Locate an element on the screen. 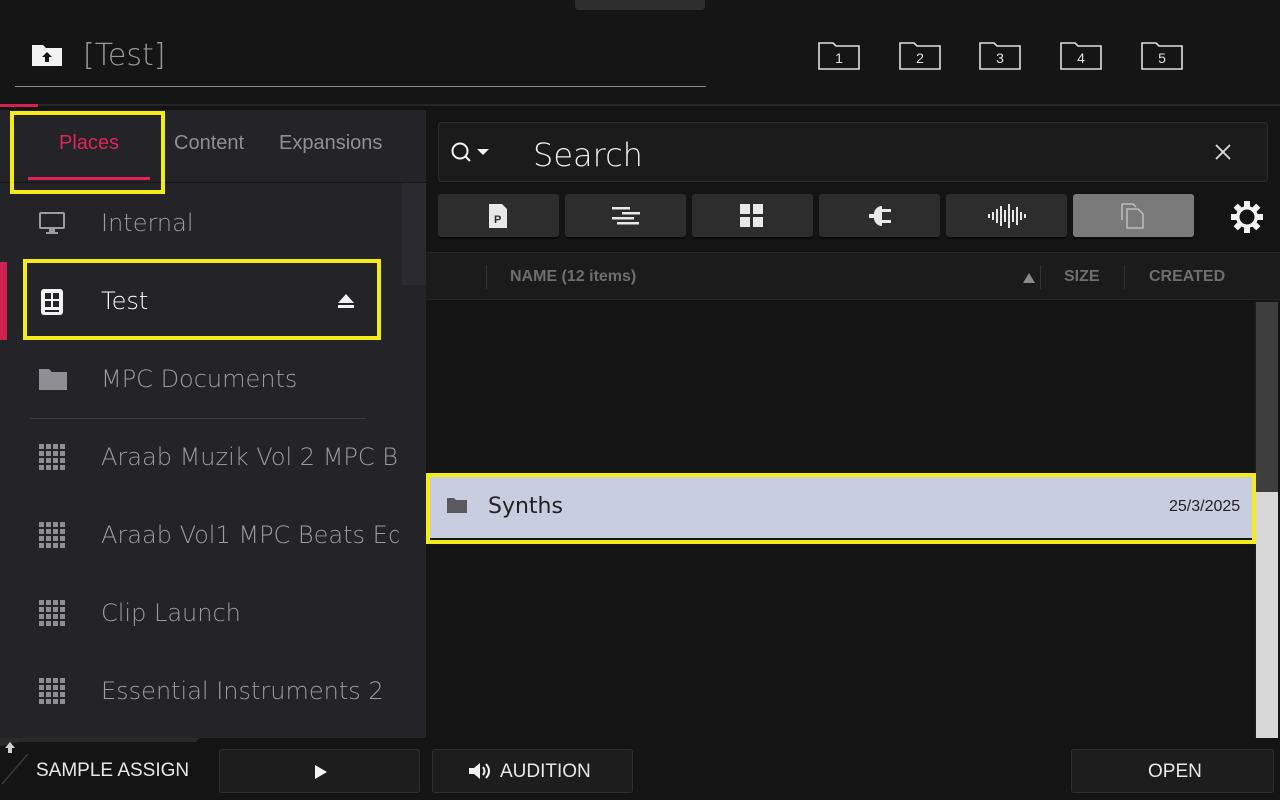 The image size is (1280, 800). plugin-filter-icon is located at coordinates (880, 216).